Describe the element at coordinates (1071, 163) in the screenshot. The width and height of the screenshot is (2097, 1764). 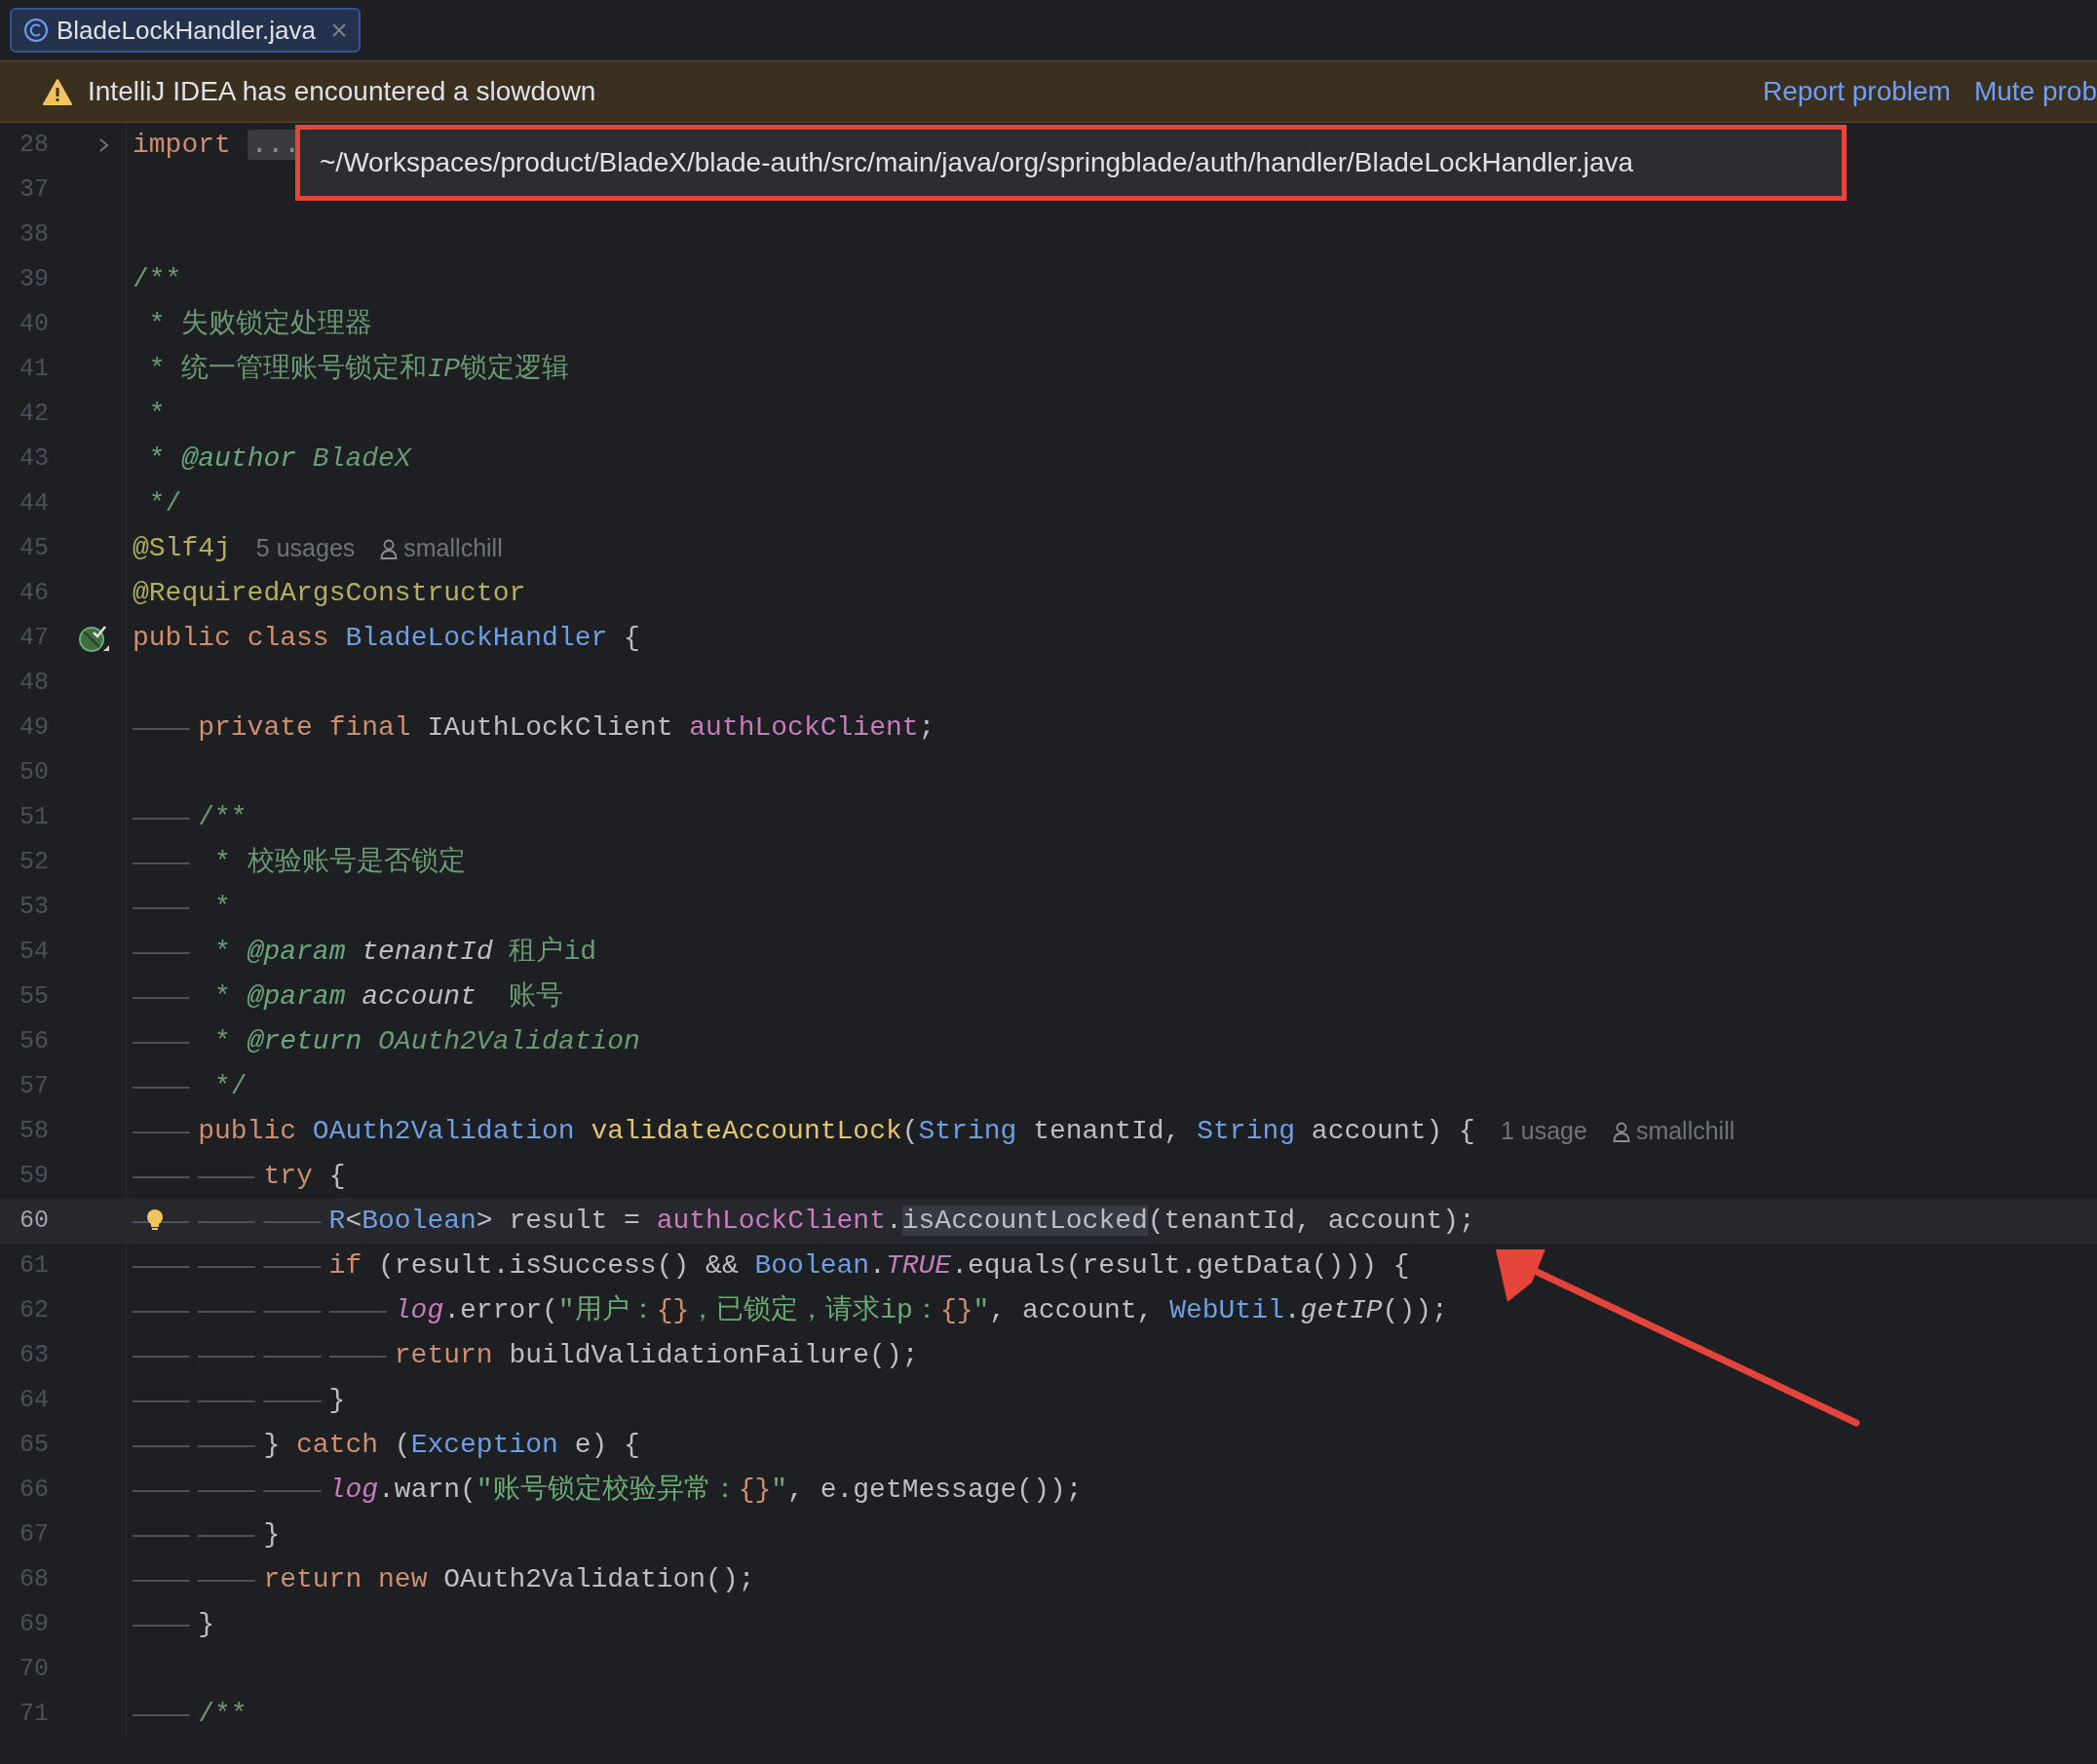
I see `file-path-tooltip: ~/Workspaces/product/BladeX/blade-auth/src/main/java/org/springblade/auth/handler/BladeLockHandler.java` at that location.